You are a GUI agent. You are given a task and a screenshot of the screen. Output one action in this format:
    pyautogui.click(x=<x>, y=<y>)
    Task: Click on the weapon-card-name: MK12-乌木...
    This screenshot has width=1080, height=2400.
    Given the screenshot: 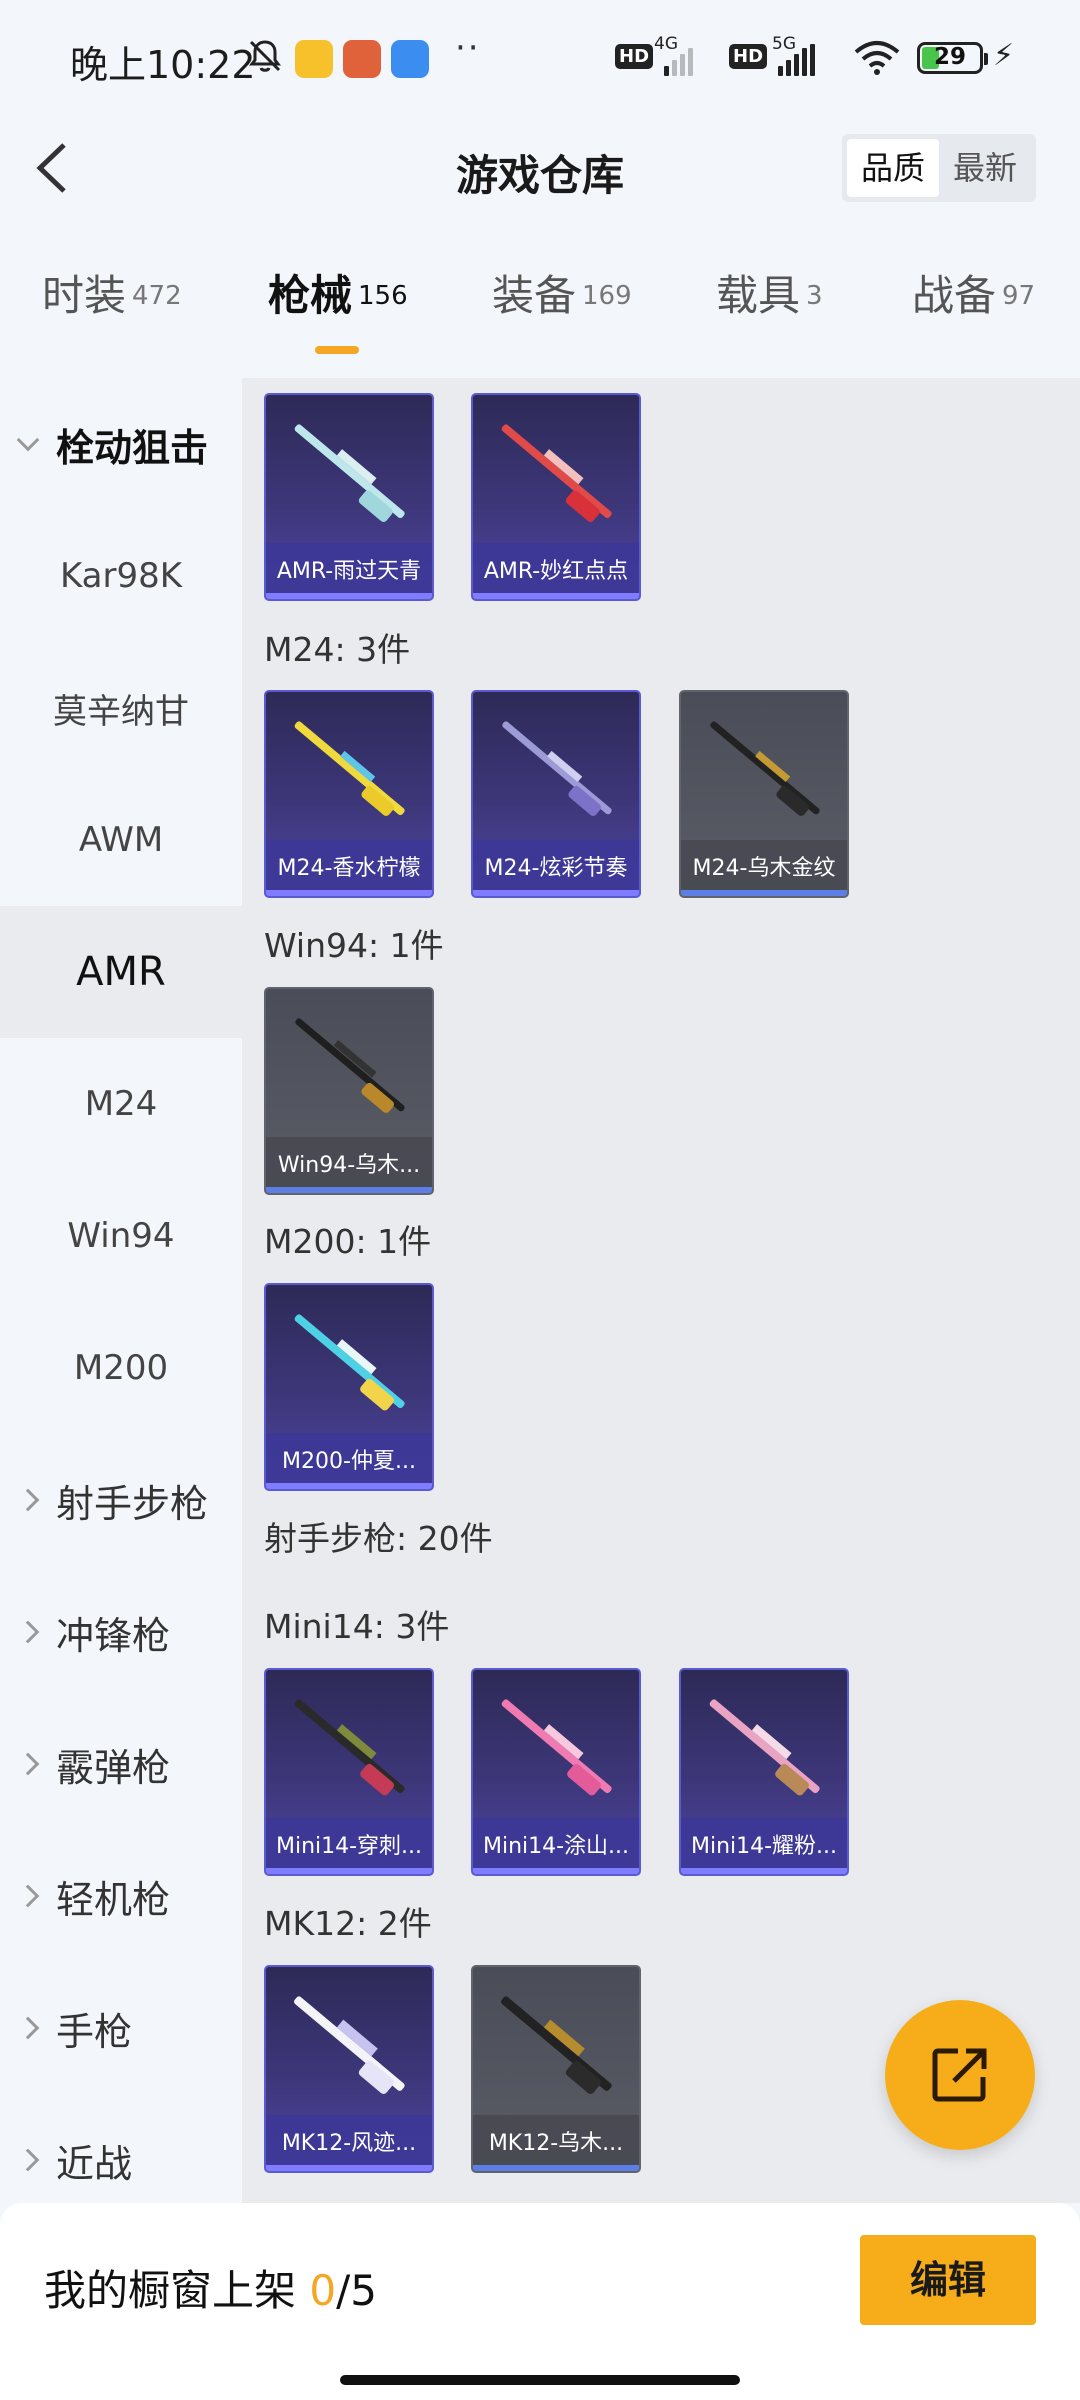 What is the action you would take?
    pyautogui.click(x=556, y=2143)
    